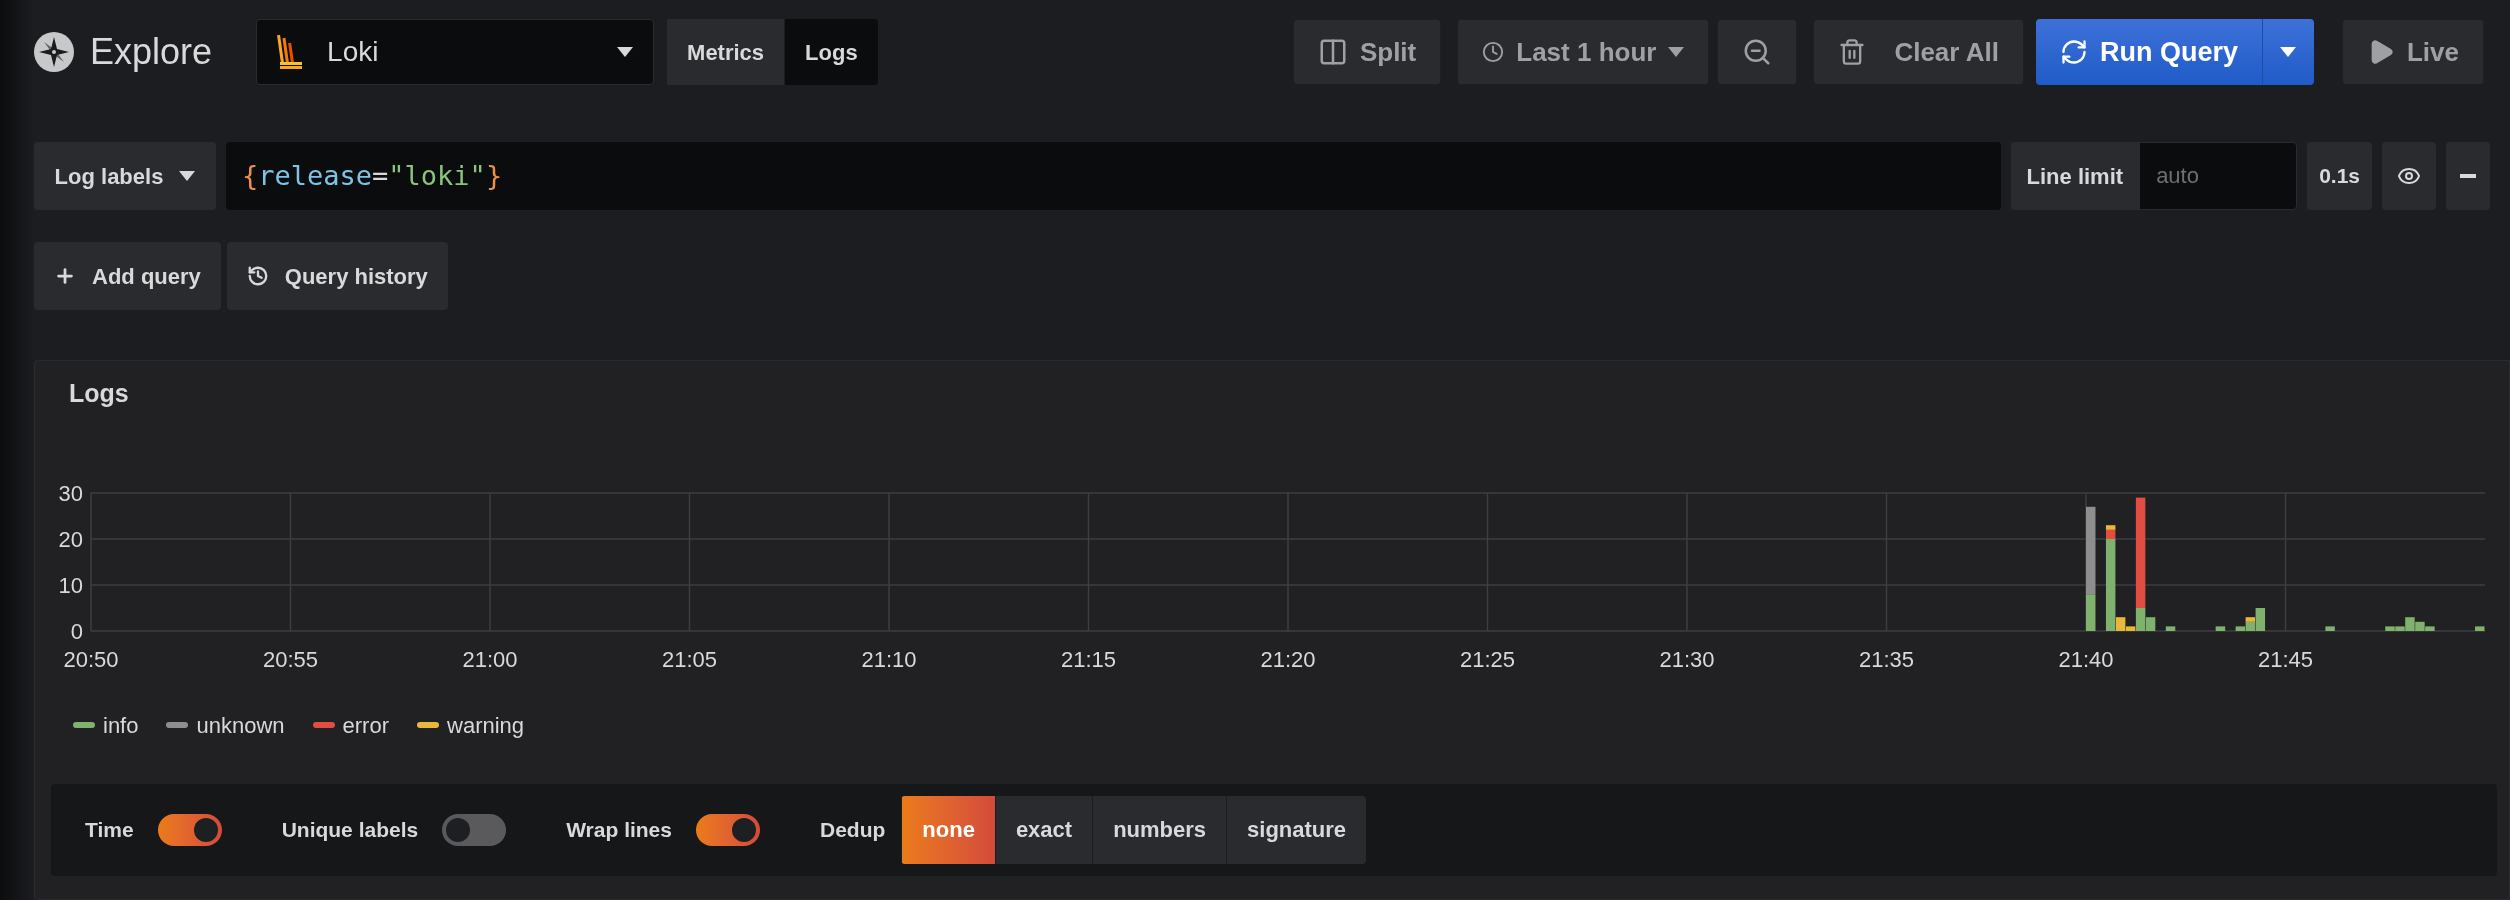 The width and height of the screenshot is (2510, 900). I want to click on datasource-select: Loki, so click(455, 52).